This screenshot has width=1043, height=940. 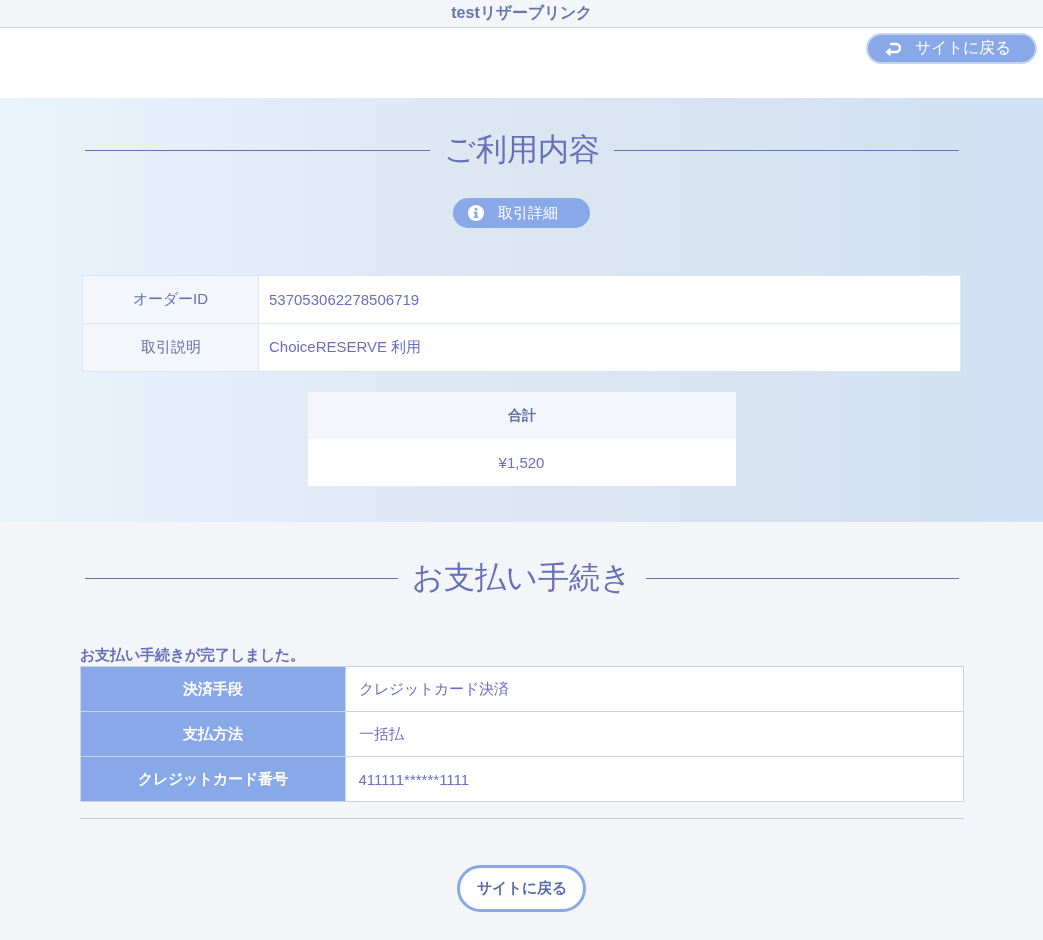 I want to click on page-title: testリザーブリンク, so click(x=521, y=13).